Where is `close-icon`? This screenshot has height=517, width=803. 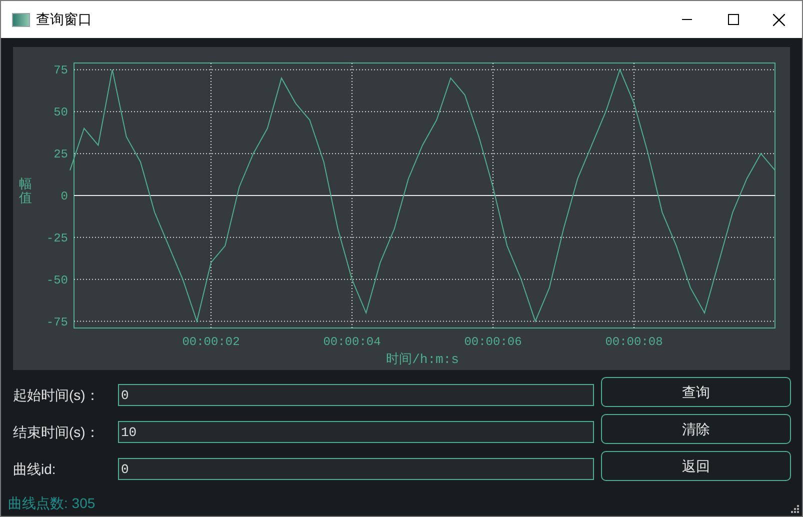
close-icon is located at coordinates (779, 20).